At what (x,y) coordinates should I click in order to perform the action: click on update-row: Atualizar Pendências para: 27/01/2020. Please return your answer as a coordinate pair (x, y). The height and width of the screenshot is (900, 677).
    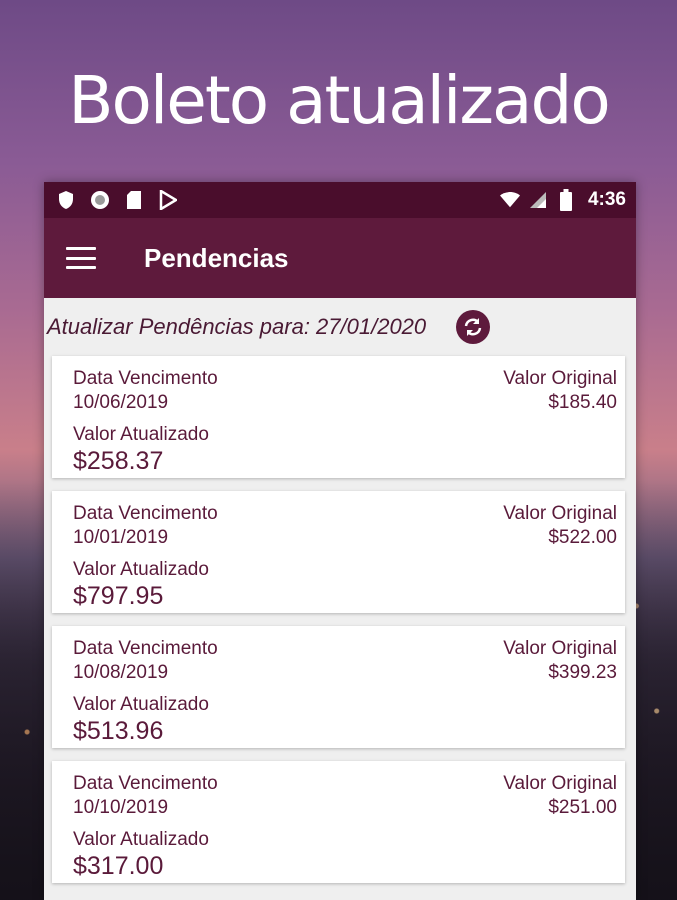
    Looking at the image, I should click on (340, 327).